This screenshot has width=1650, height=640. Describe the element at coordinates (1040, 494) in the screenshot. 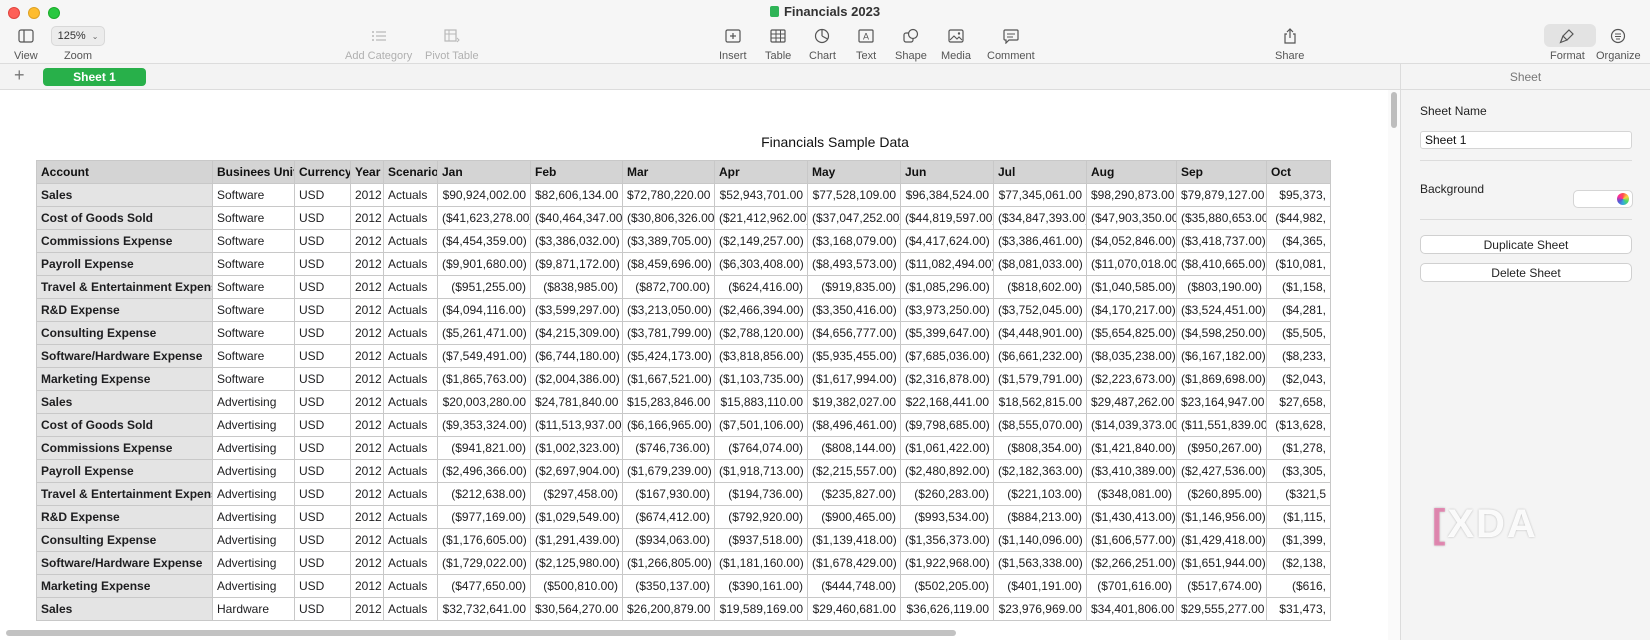

I see `table-cell: ($221,103.00)` at that location.